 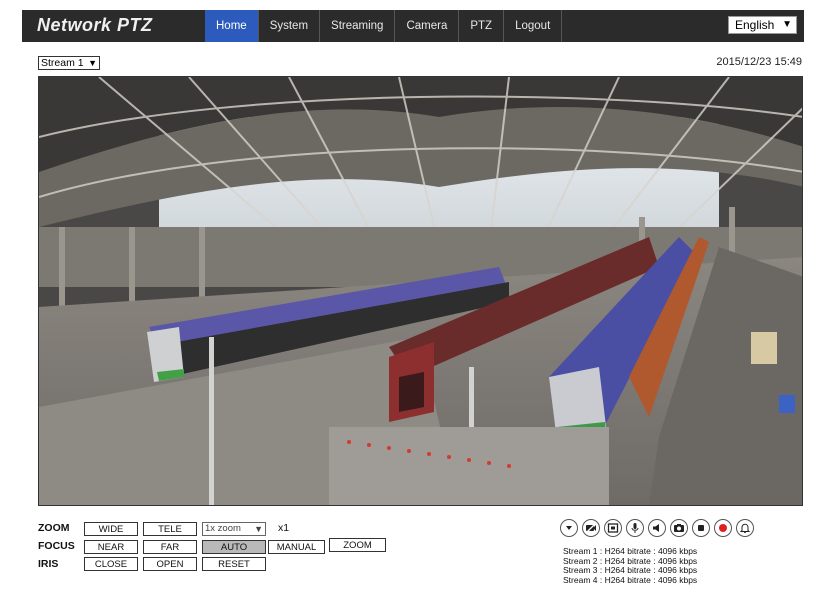 I want to click on focus-near-button: NEAR, so click(x=111, y=547).